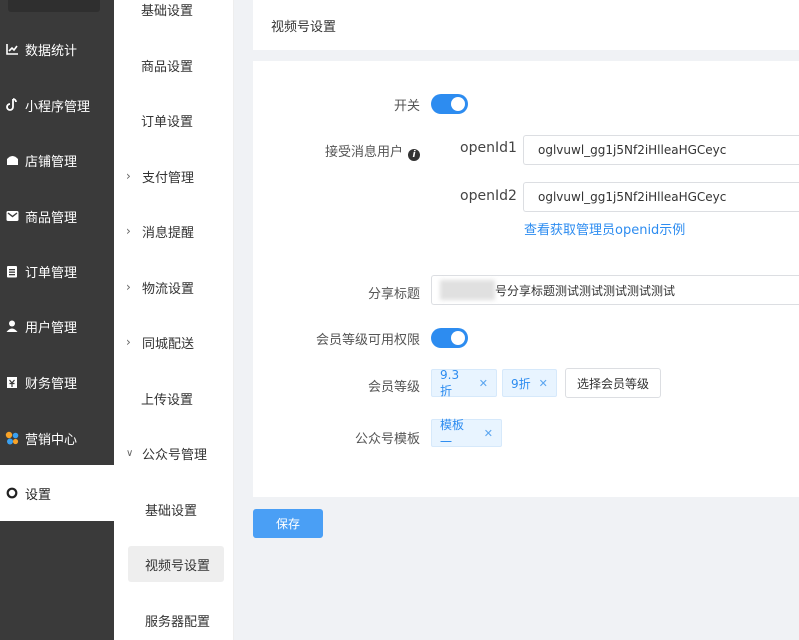 This screenshot has height=640, width=799. I want to click on openid2-input: oglvuwl_gg1j5Nf2iHlleaHGCeyc, so click(661, 197).